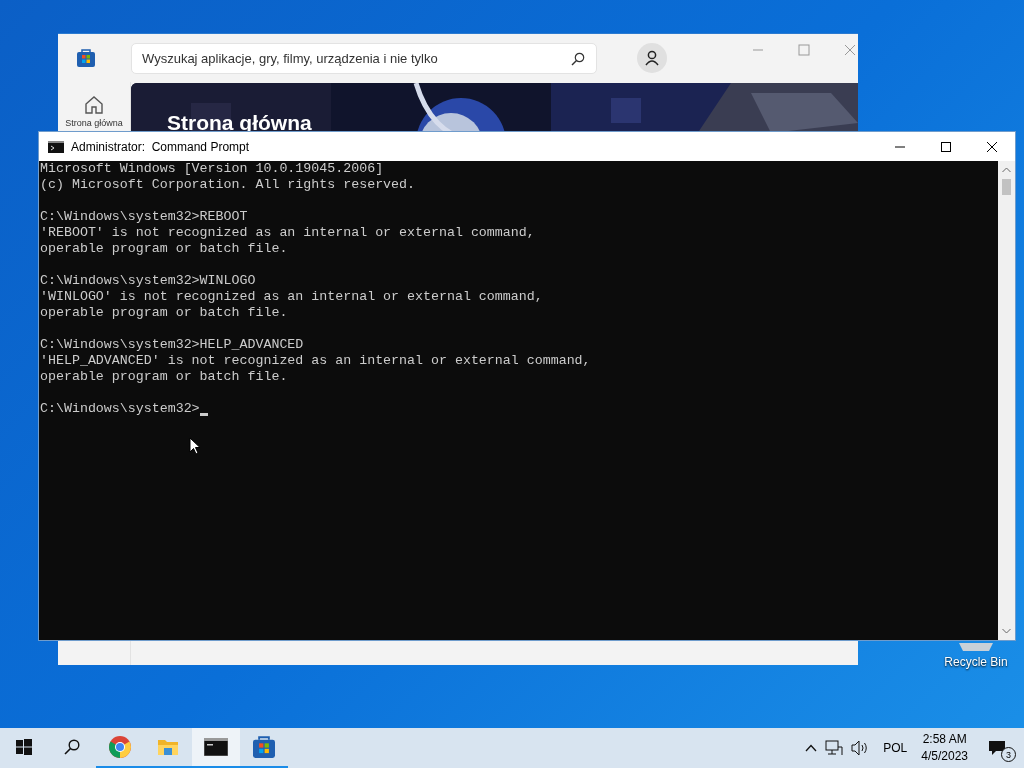  What do you see at coordinates (1006, 187) in the screenshot?
I see `scroll-thumb` at bounding box center [1006, 187].